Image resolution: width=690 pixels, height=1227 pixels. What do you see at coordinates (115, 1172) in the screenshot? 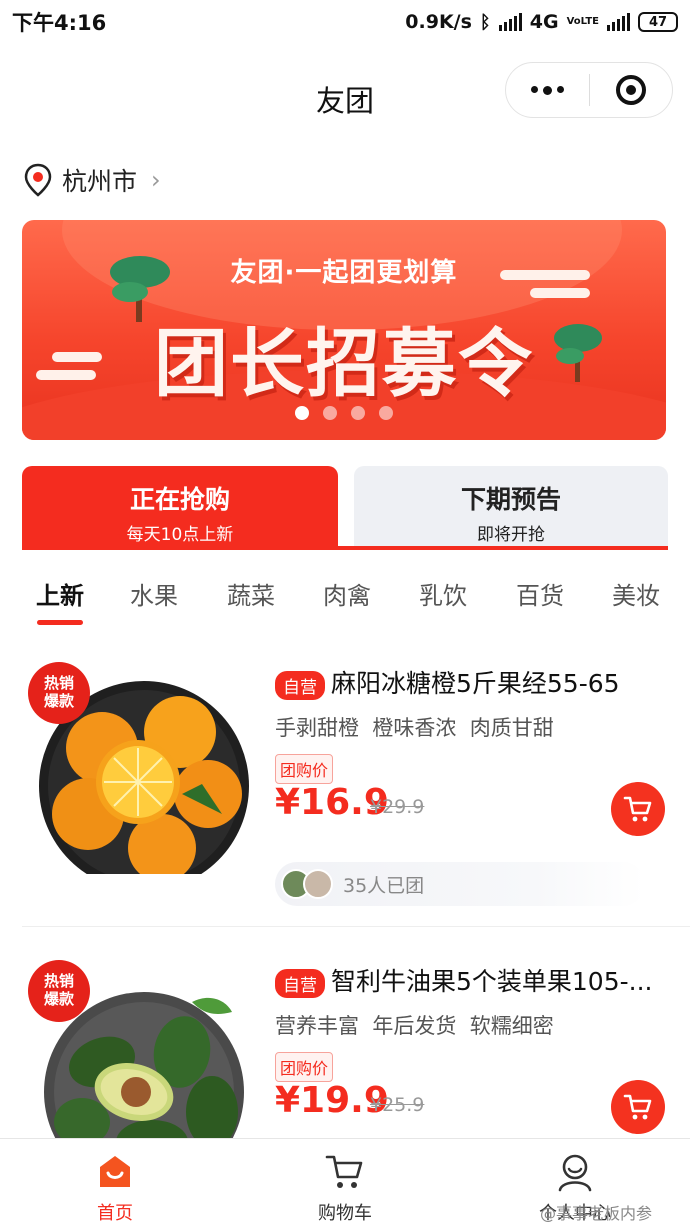
I see `home-icon` at bounding box center [115, 1172].